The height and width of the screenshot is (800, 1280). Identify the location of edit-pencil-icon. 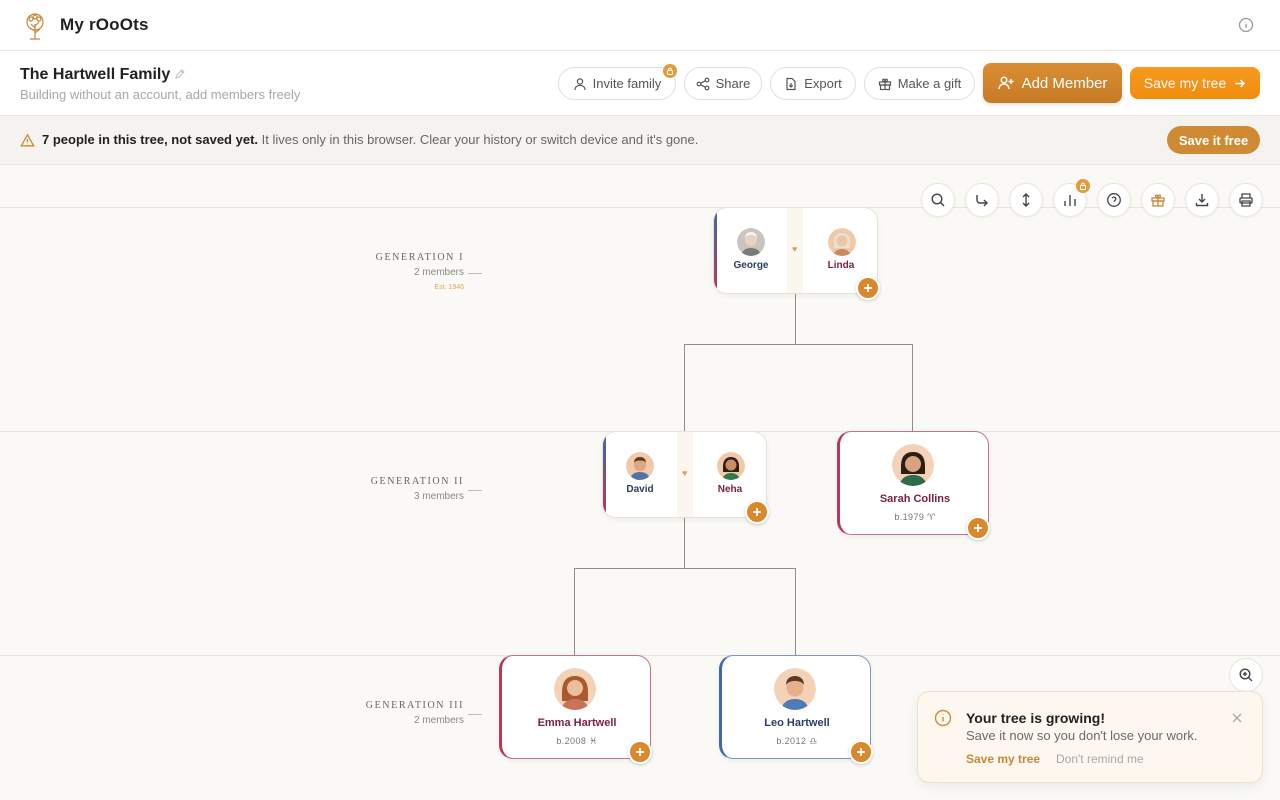
(180, 74).